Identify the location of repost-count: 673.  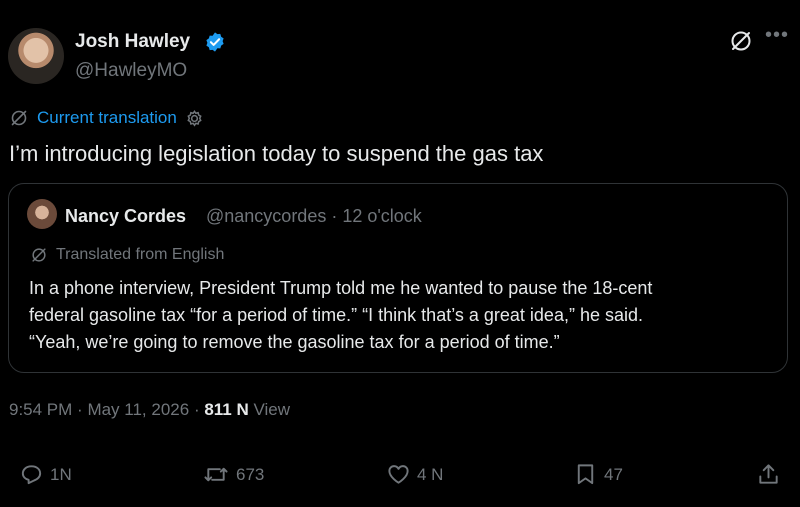
(250, 474).